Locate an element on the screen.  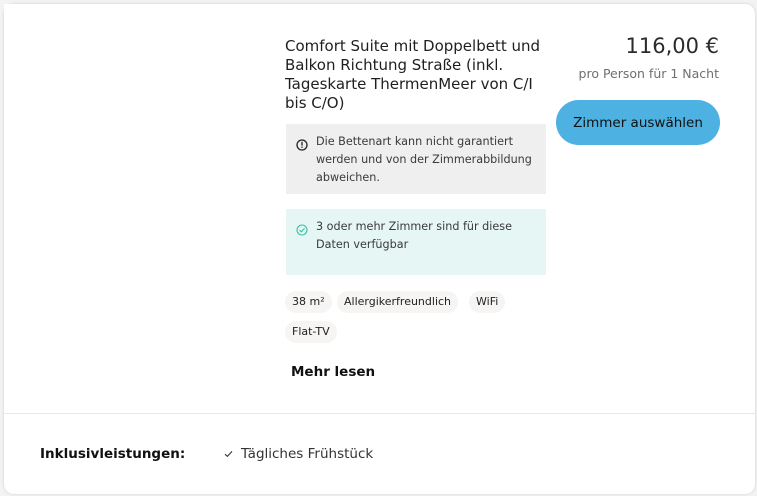
section-divider is located at coordinates (379, 413).